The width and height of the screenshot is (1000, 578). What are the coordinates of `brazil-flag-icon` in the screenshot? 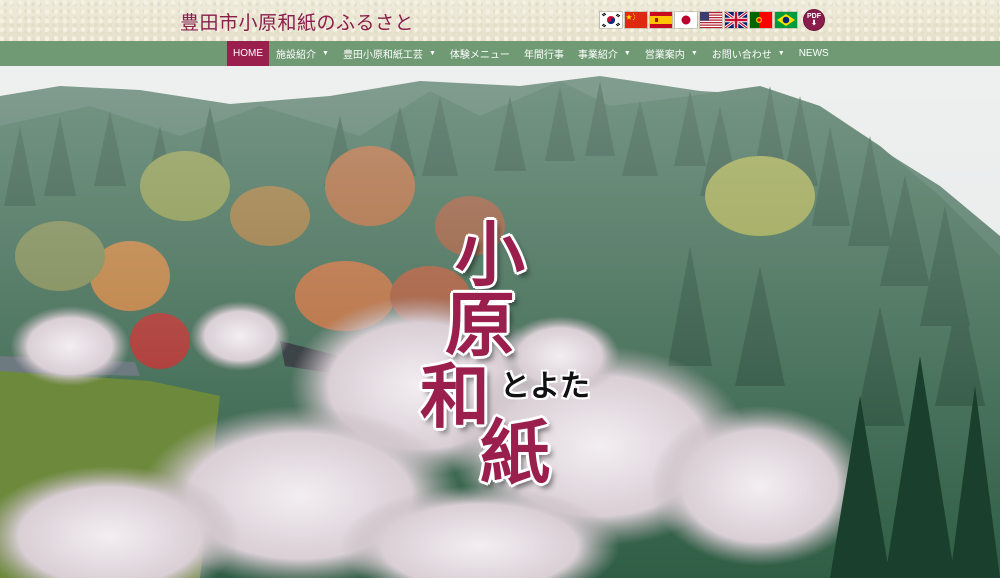 It's located at (786, 20).